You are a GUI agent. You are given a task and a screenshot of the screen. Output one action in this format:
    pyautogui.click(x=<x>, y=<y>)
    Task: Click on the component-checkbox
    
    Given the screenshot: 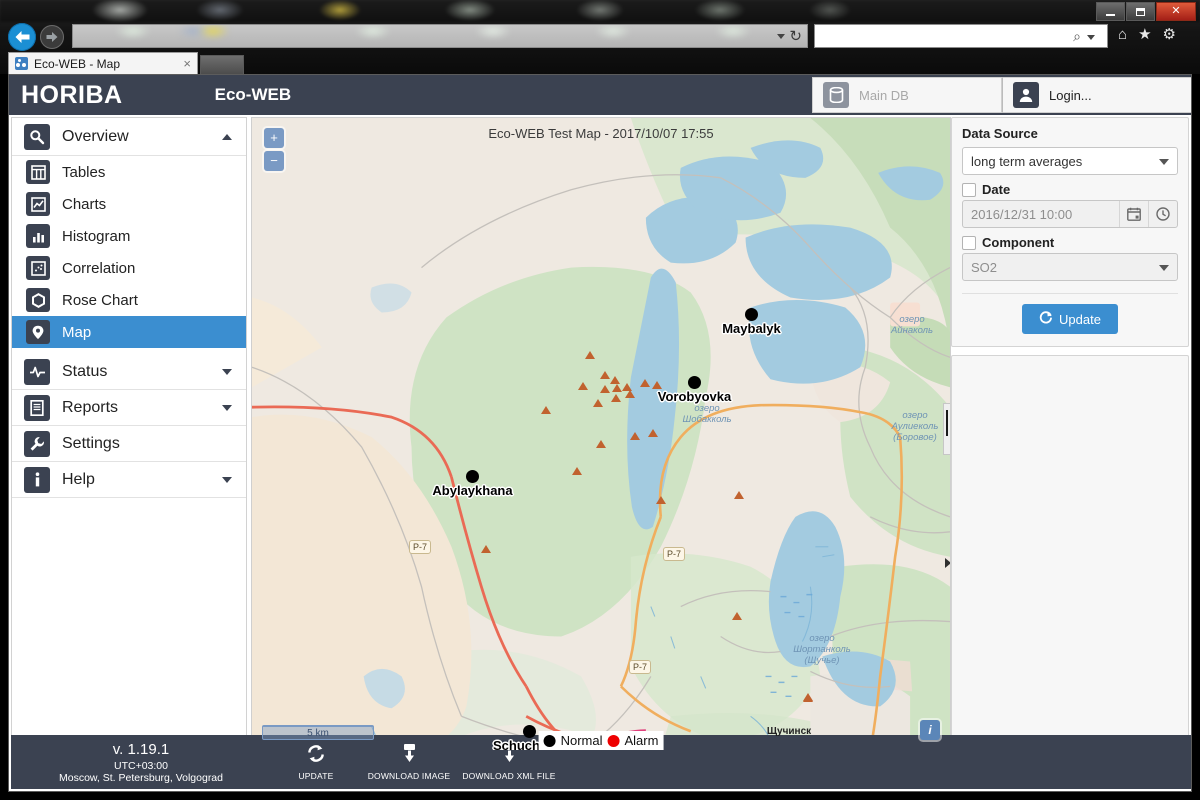 What is the action you would take?
    pyautogui.click(x=969, y=242)
    